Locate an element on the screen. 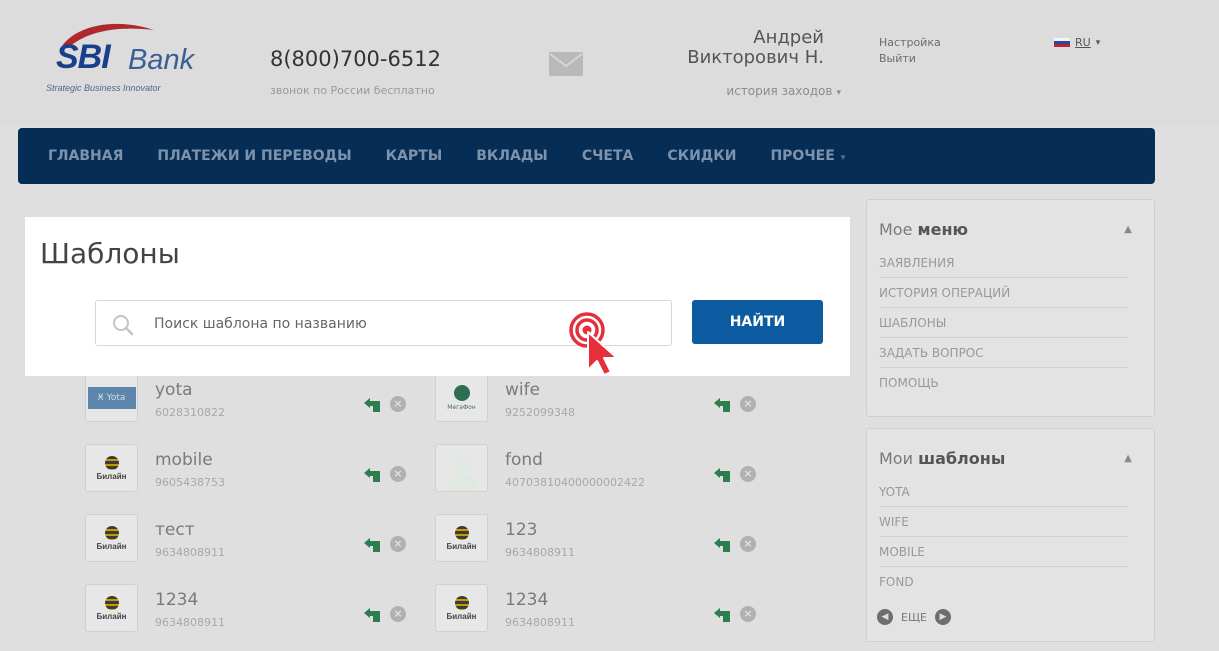 The height and width of the screenshot is (651, 1219). template-number: 6028310822 is located at coordinates (190, 412).